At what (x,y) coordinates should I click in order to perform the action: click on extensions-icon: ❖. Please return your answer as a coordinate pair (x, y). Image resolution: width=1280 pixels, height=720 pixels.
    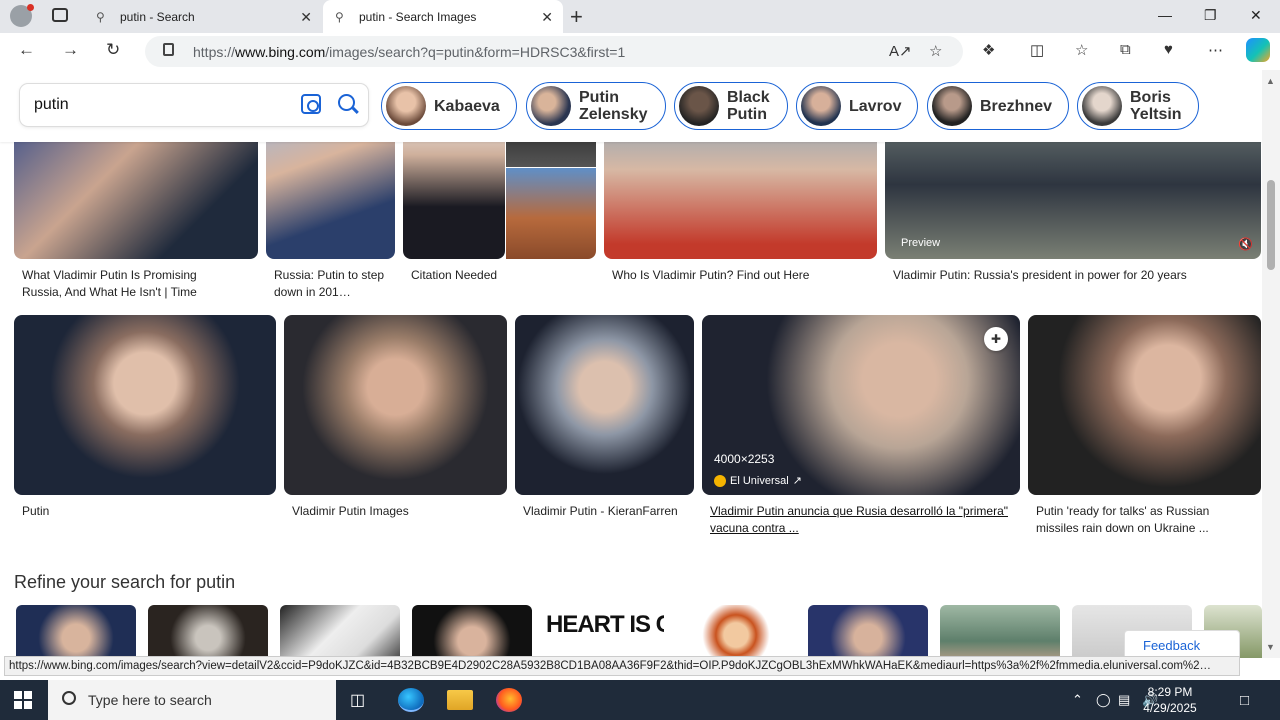
    Looking at the image, I should click on (988, 50).